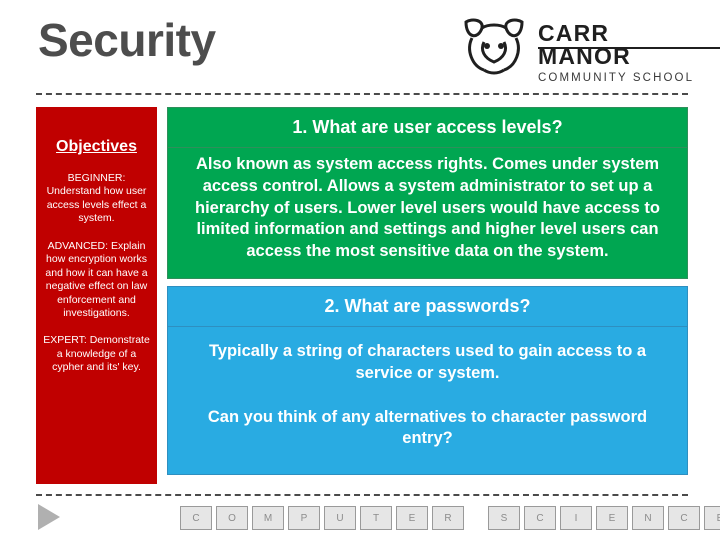  What do you see at coordinates (127, 40) in the screenshot?
I see `page-title: Security` at bounding box center [127, 40].